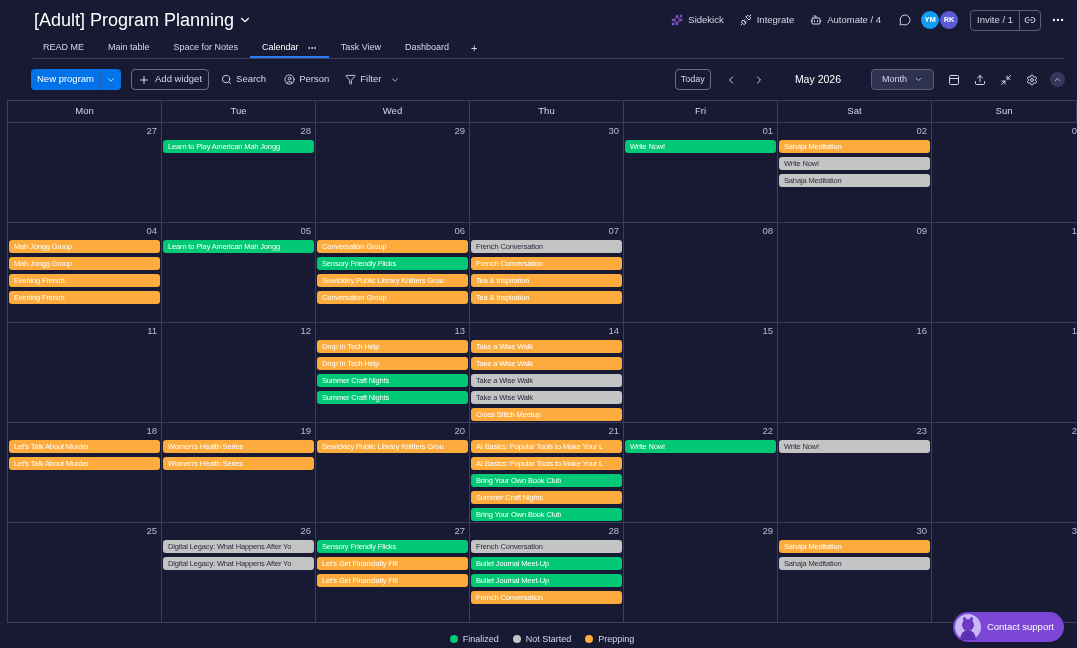 This screenshot has width=1077, height=648. Describe the element at coordinates (305, 231) in the screenshot. I see `day-number: 05` at that location.